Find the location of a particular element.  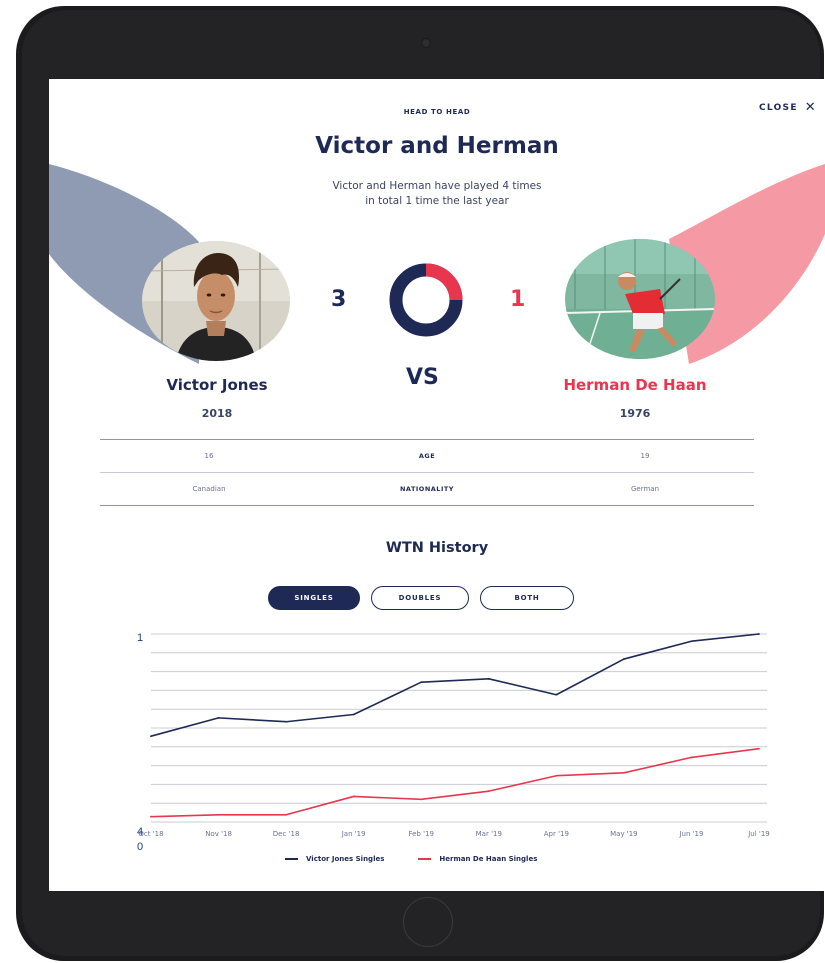

legend-swatch-player1 is located at coordinates (291, 859).